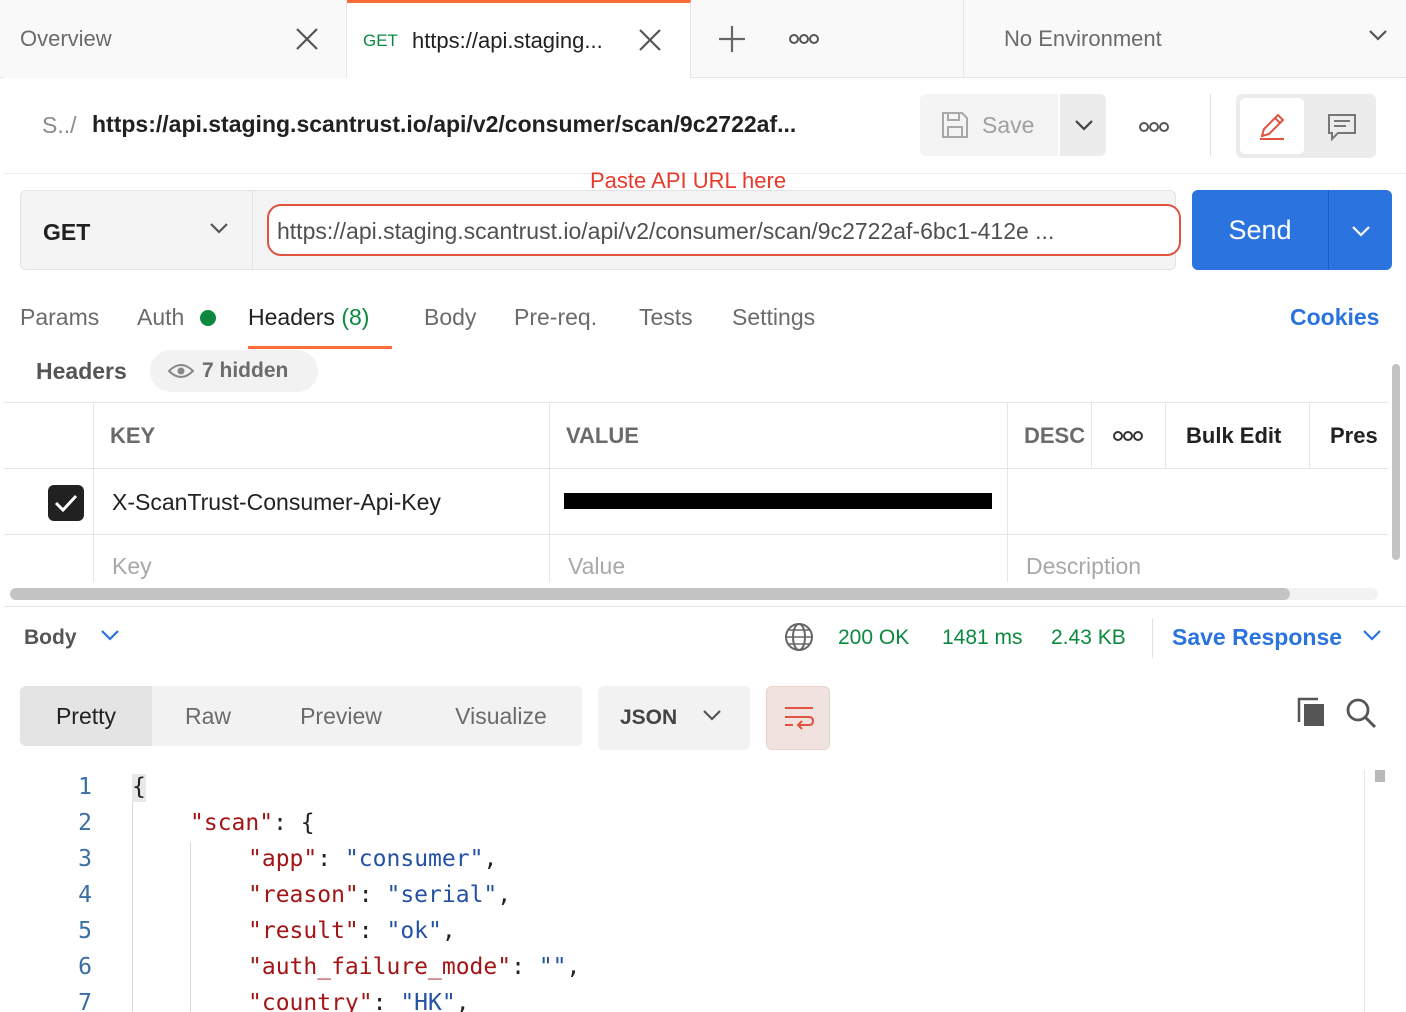 Image resolution: width=1406 pixels, height=1012 pixels. Describe the element at coordinates (234, 371) in the screenshot. I see `hidden-headers-toggle: 7 hidden` at that location.